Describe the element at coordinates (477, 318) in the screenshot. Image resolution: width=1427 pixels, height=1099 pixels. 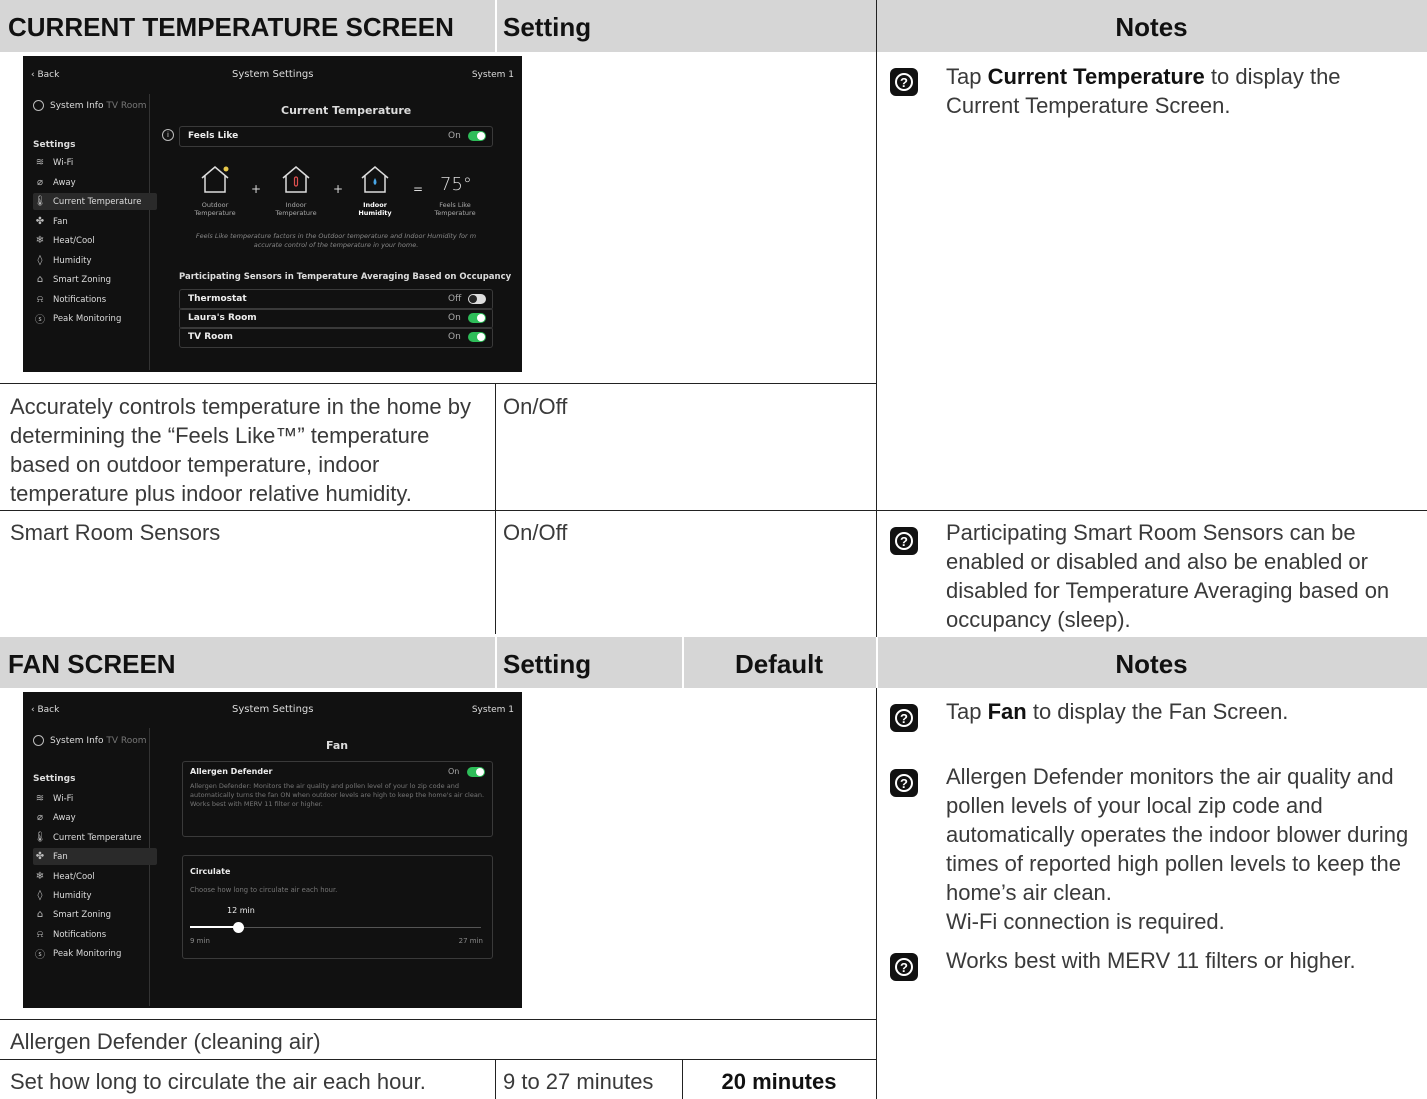
I see `lauras-room-toggle` at that location.